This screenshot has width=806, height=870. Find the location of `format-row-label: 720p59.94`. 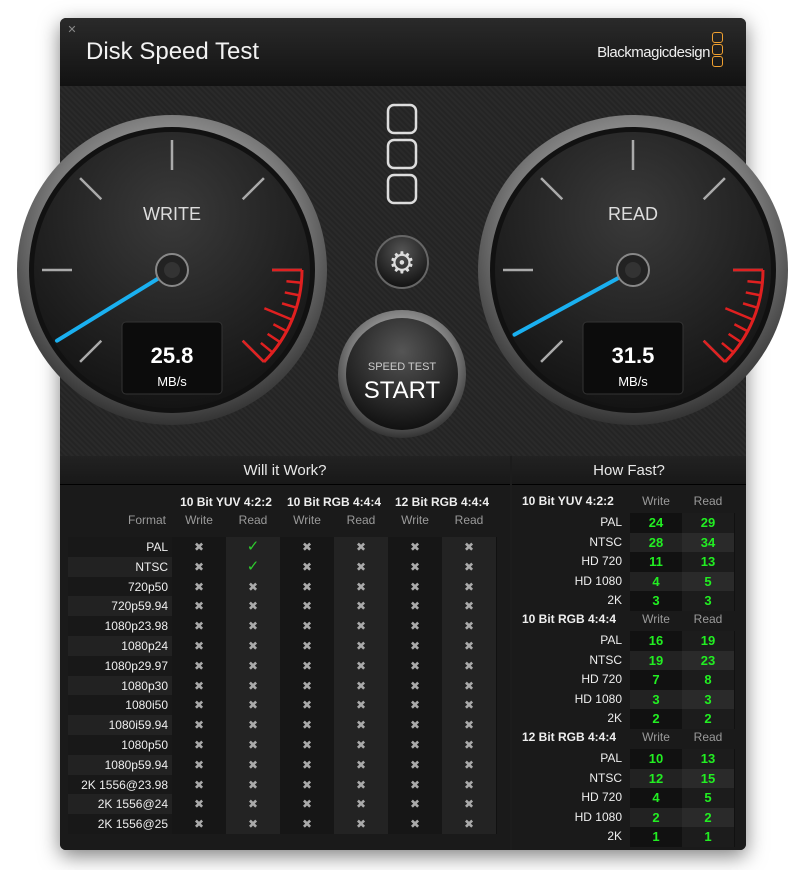

format-row-label: 720p59.94 is located at coordinates (120, 606).